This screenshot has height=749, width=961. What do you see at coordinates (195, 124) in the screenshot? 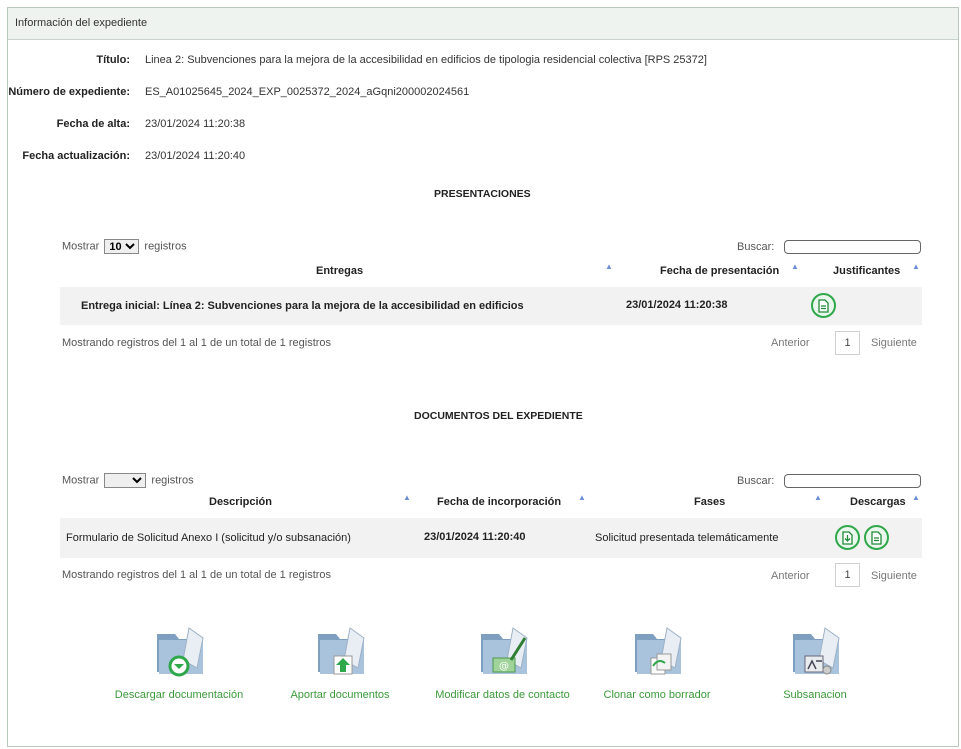
I see `fecha-alta-value: 23/01/2024 11:20:38` at bounding box center [195, 124].